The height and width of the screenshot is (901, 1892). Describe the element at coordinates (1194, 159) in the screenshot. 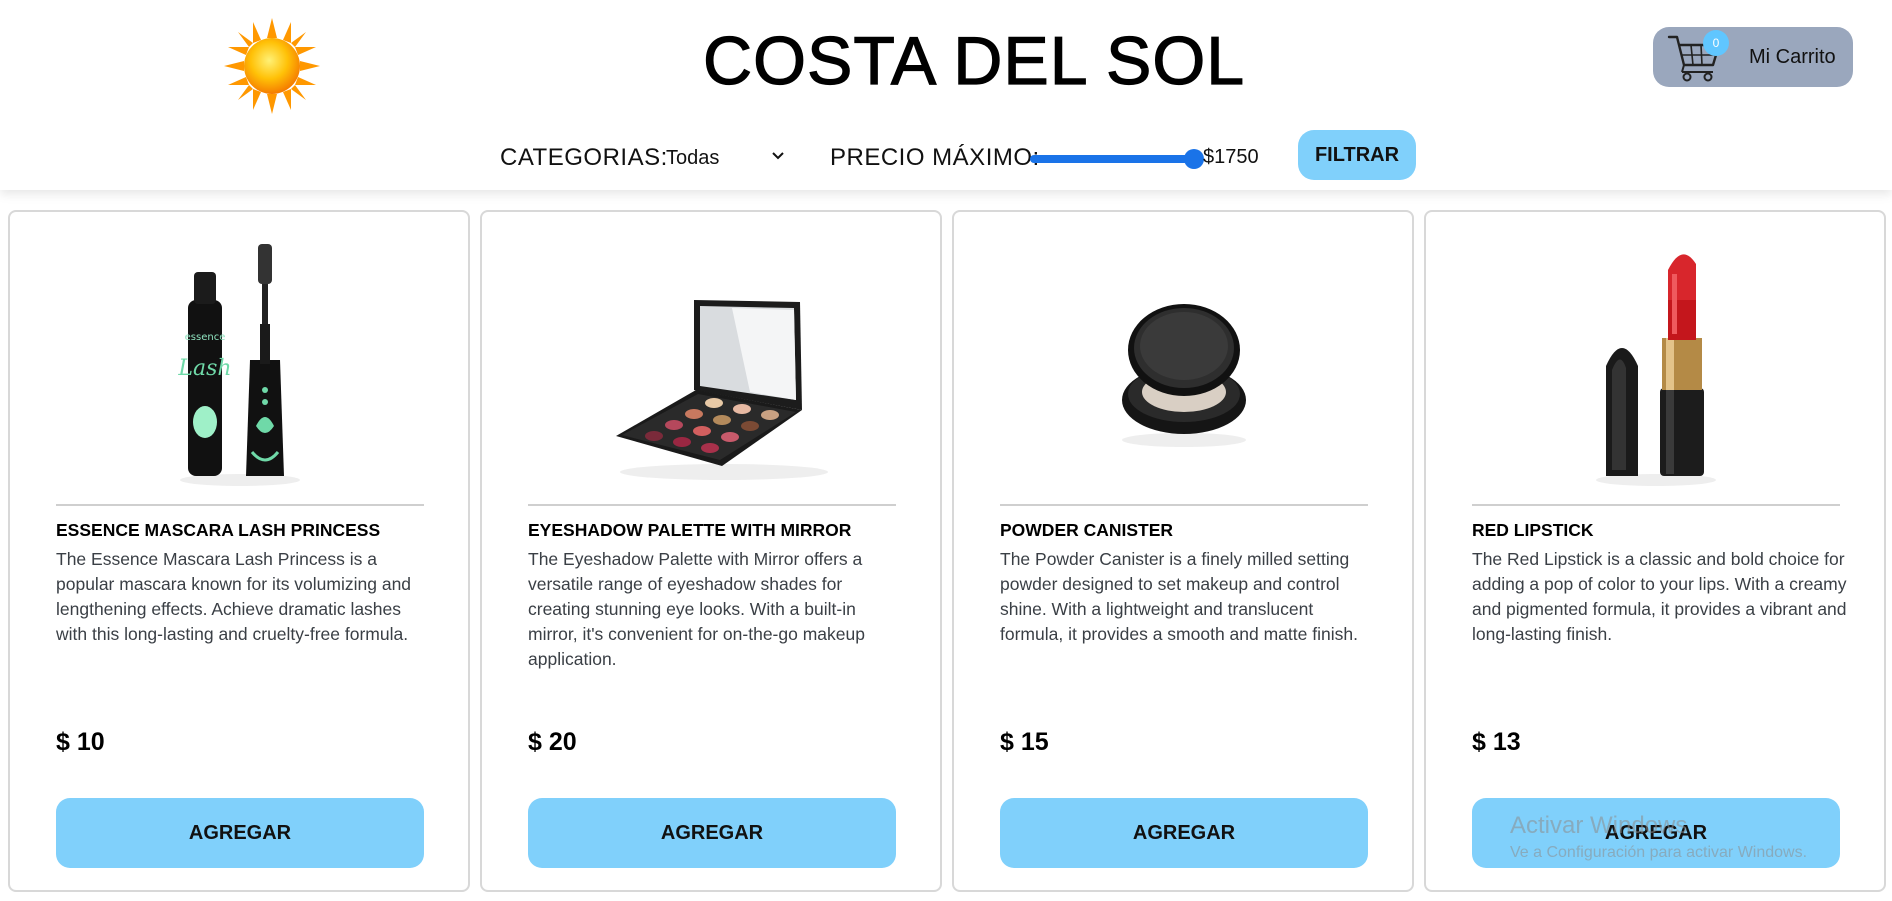

I see `slider-thumb` at that location.